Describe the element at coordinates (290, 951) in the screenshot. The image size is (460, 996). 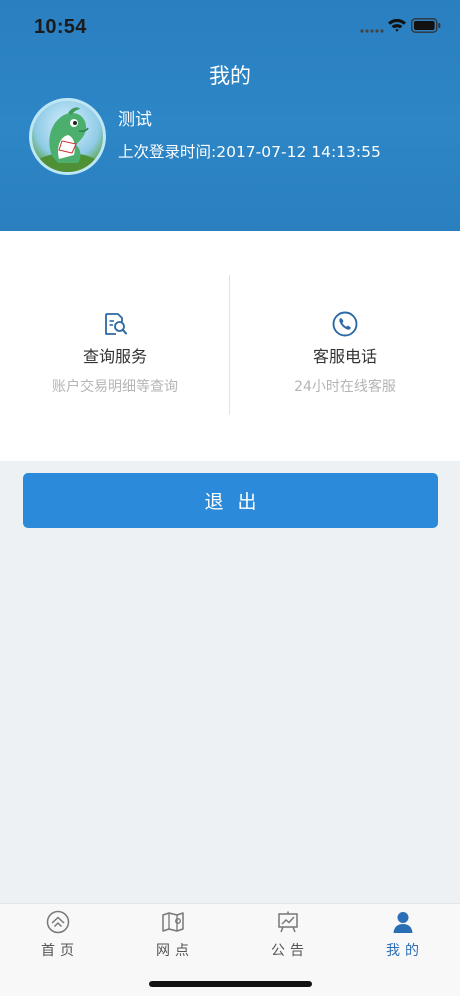
I see `tab-announcement-label: 公告` at that location.